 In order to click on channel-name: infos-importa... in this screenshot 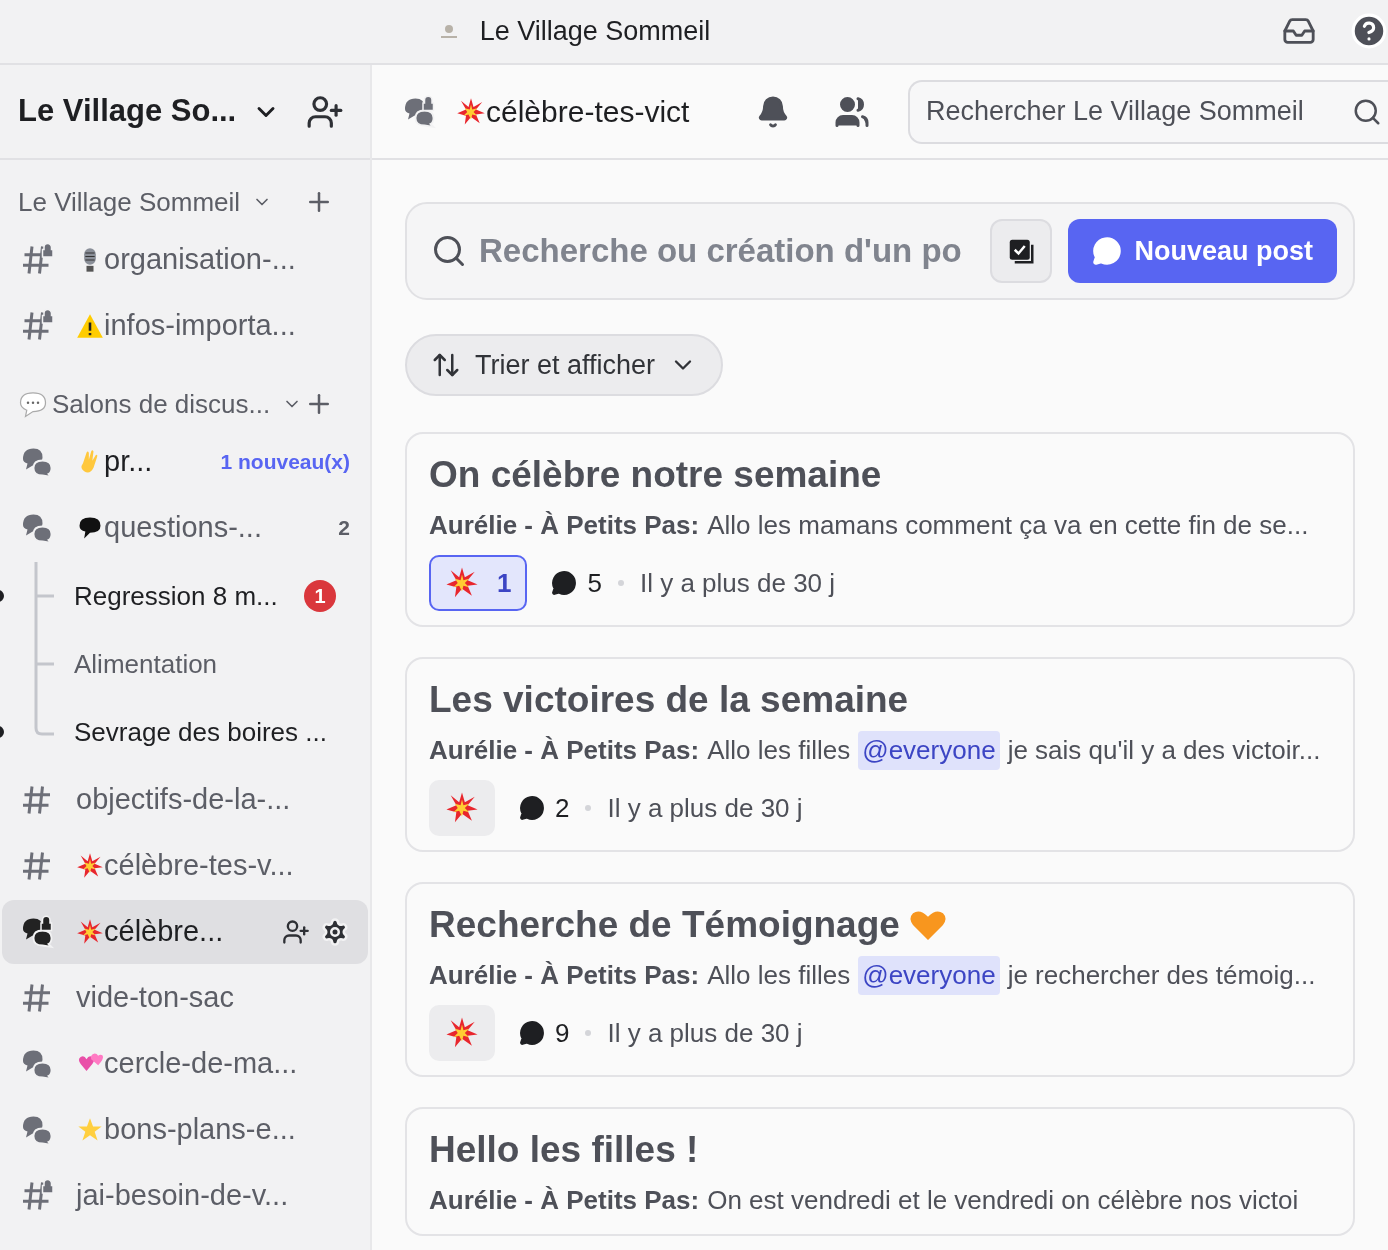, I will do `click(200, 326)`.